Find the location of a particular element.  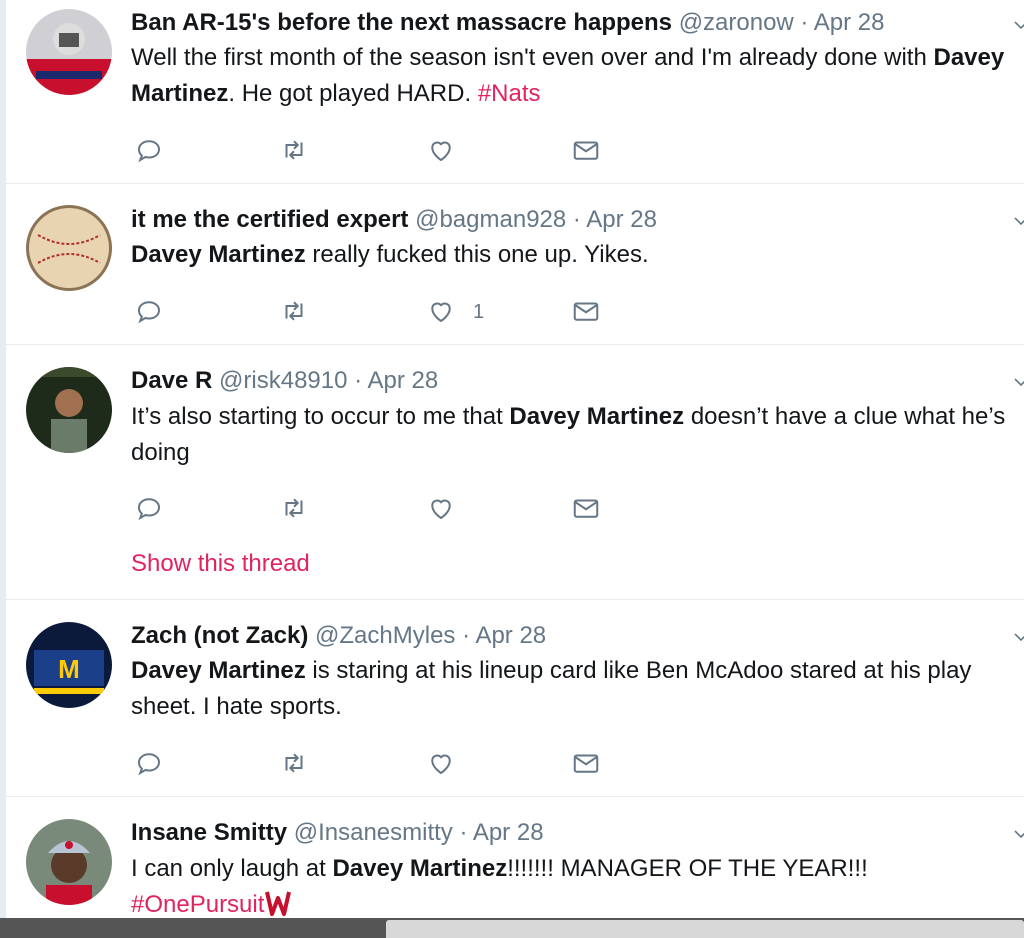

tweet-text-segment: I can only laugh at is located at coordinates (232, 868).